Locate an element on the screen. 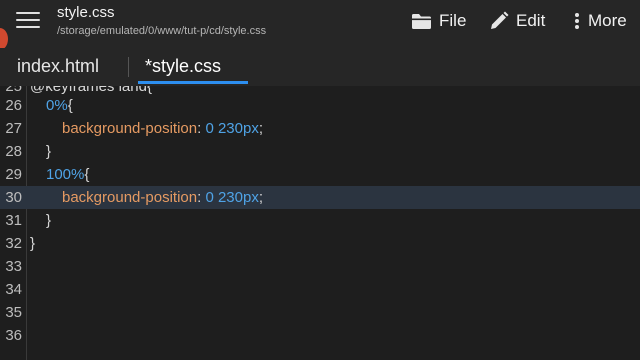 Image resolution: width=640 pixels, height=360 pixels. active-tab-indicator is located at coordinates (193, 82).